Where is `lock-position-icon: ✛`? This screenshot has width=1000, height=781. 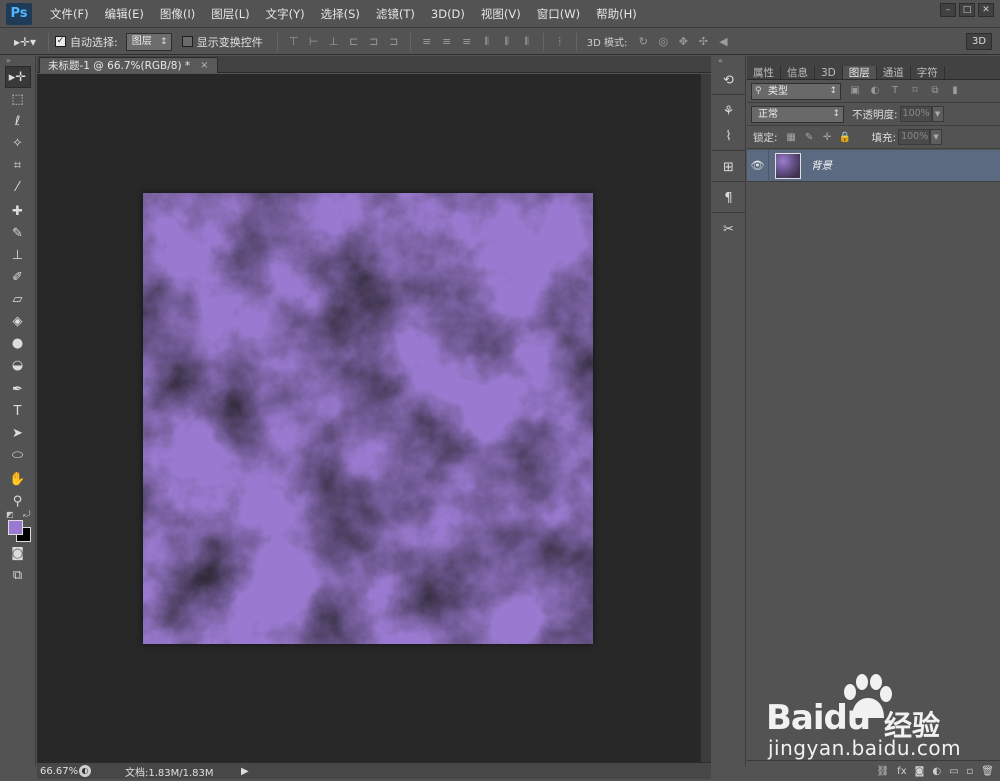 lock-position-icon: ✛ is located at coordinates (827, 137).